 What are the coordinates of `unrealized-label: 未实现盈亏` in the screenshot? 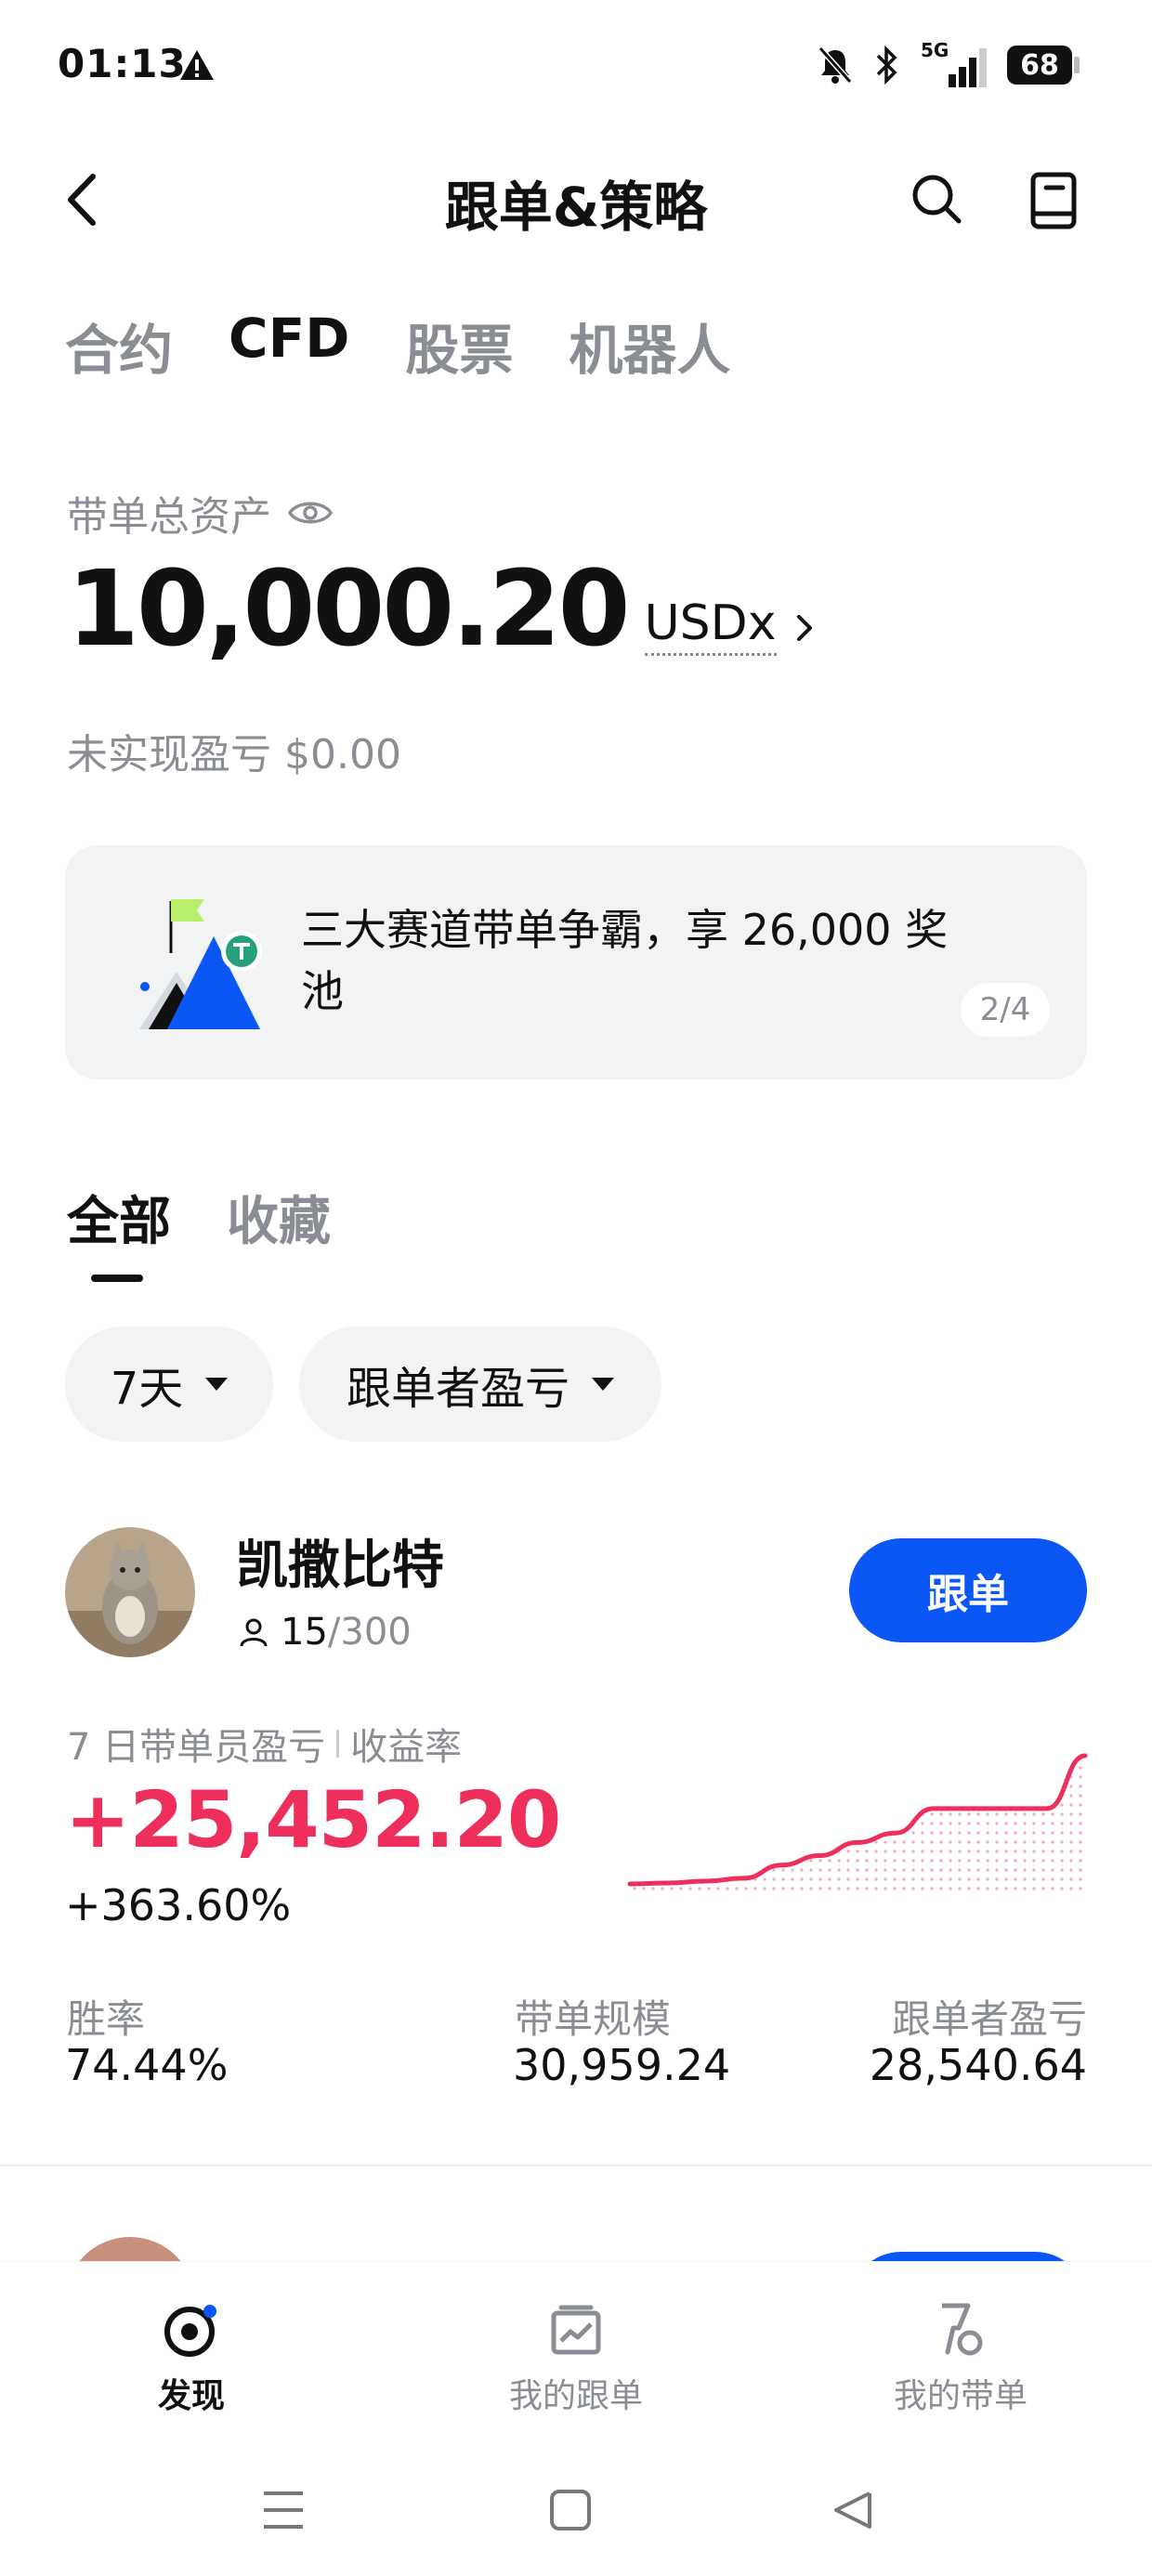 It's located at (169, 754).